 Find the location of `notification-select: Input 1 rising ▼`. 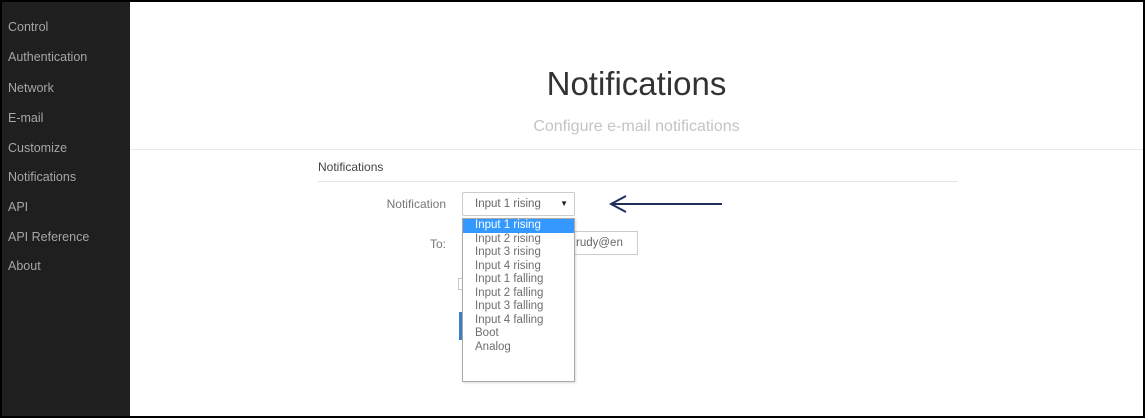

notification-select: Input 1 rising ▼ is located at coordinates (518, 204).